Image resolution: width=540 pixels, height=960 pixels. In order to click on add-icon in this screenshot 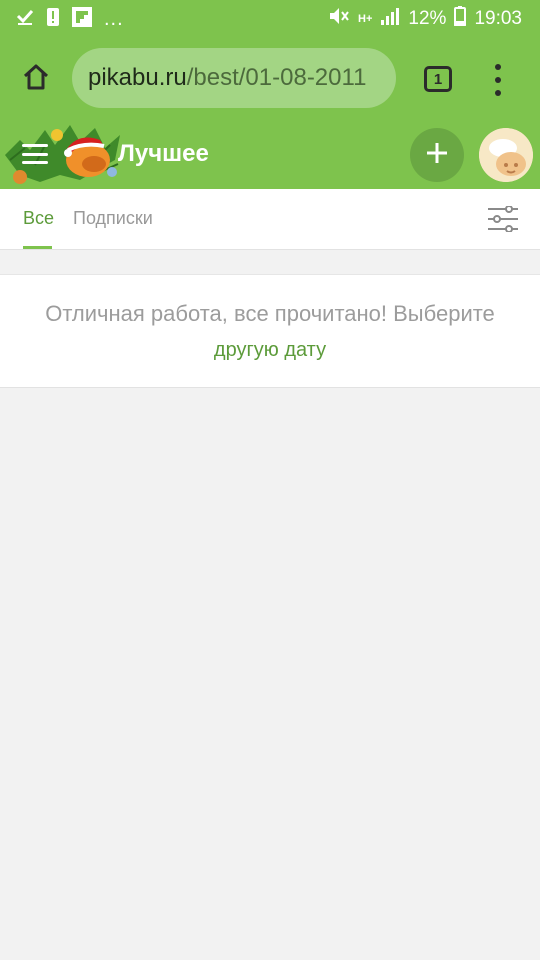, I will do `click(437, 155)`.